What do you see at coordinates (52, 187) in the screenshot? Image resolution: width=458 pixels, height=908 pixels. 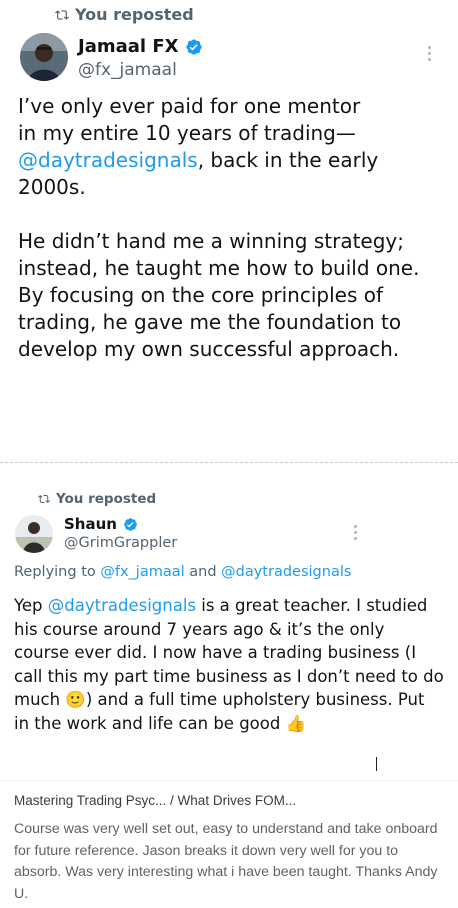 I see `tweet-text-line: 2000s.` at bounding box center [52, 187].